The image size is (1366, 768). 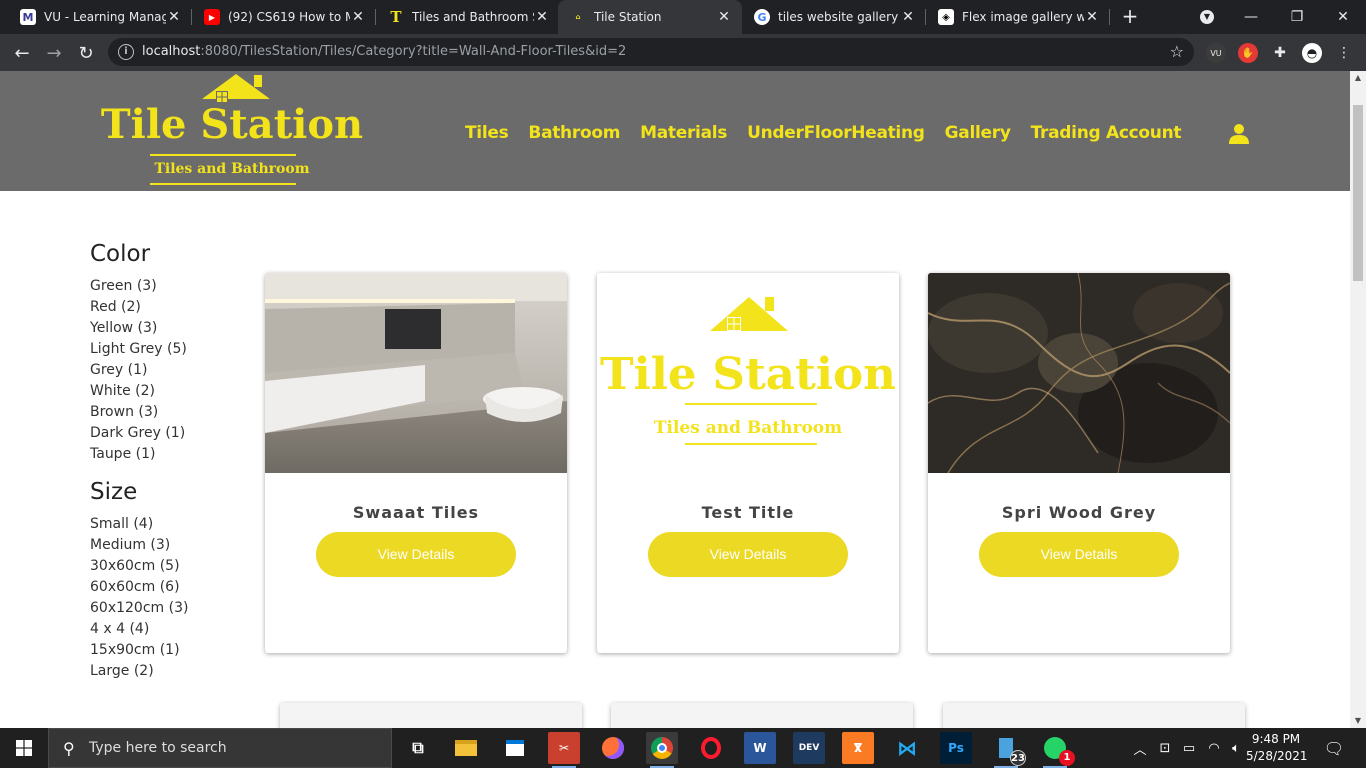 I want to click on devc-icon: DEV, so click(x=809, y=748).